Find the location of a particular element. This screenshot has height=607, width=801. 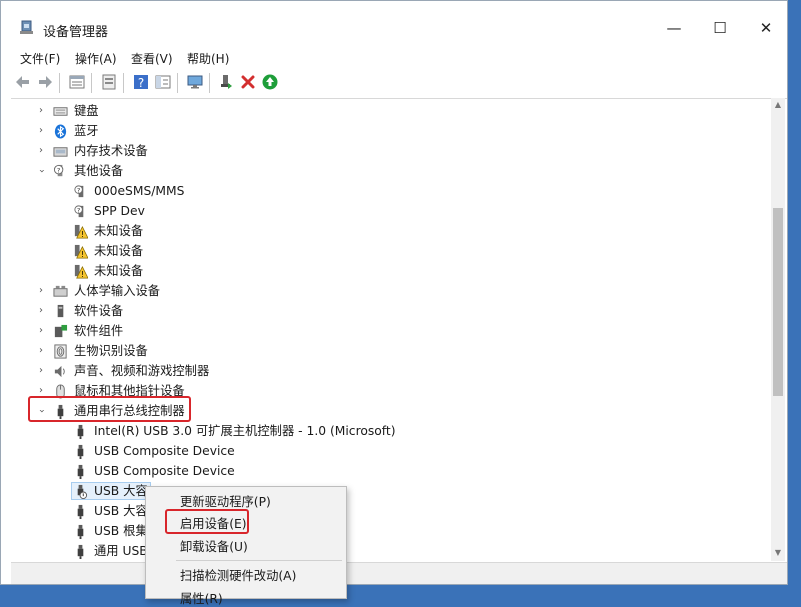

fingerprint-icon is located at coordinates (60, 351).